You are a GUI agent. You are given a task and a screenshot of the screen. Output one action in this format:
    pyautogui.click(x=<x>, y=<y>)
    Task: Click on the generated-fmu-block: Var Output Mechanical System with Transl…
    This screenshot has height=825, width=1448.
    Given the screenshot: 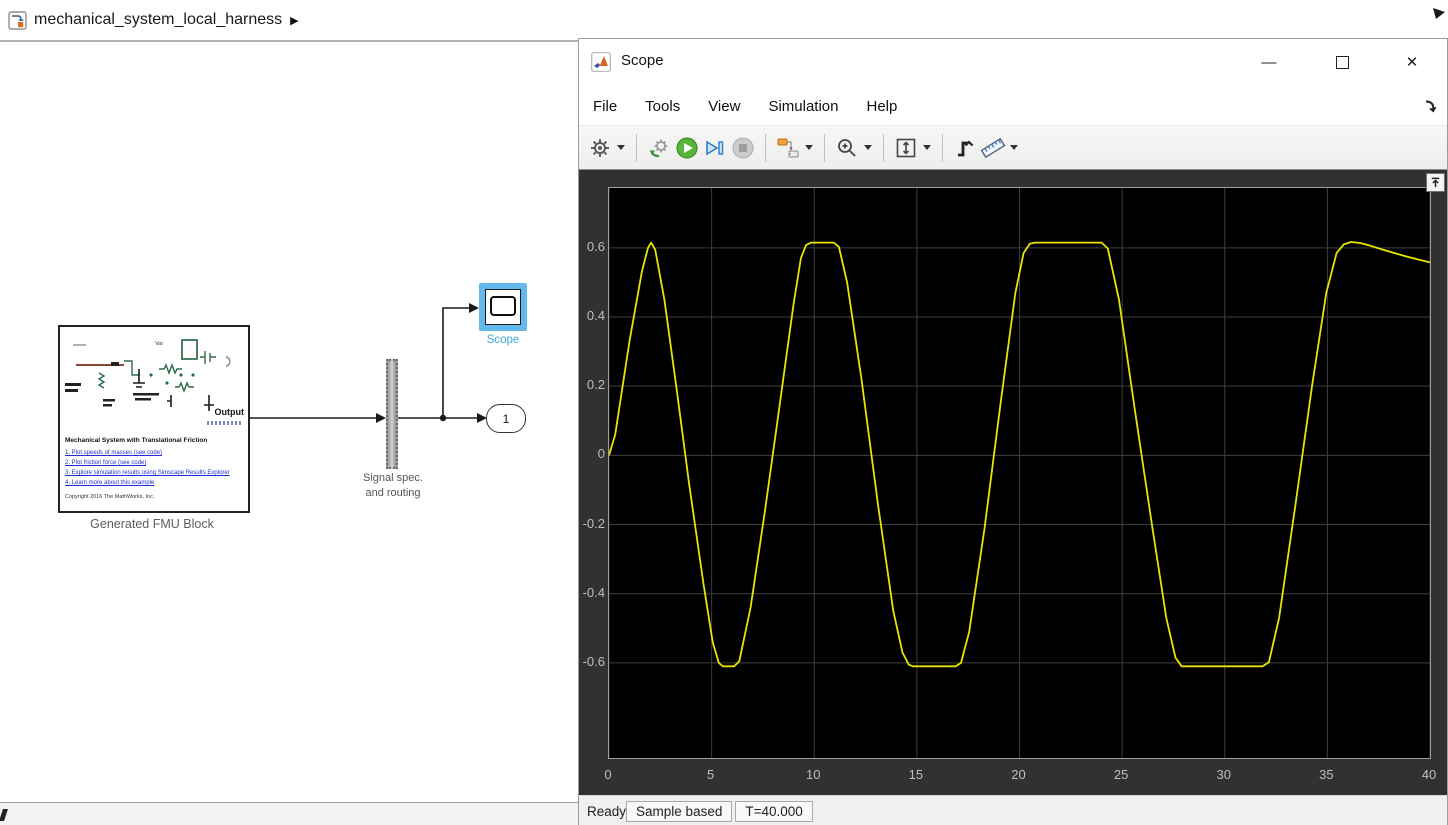 What is the action you would take?
    pyautogui.click(x=154, y=419)
    